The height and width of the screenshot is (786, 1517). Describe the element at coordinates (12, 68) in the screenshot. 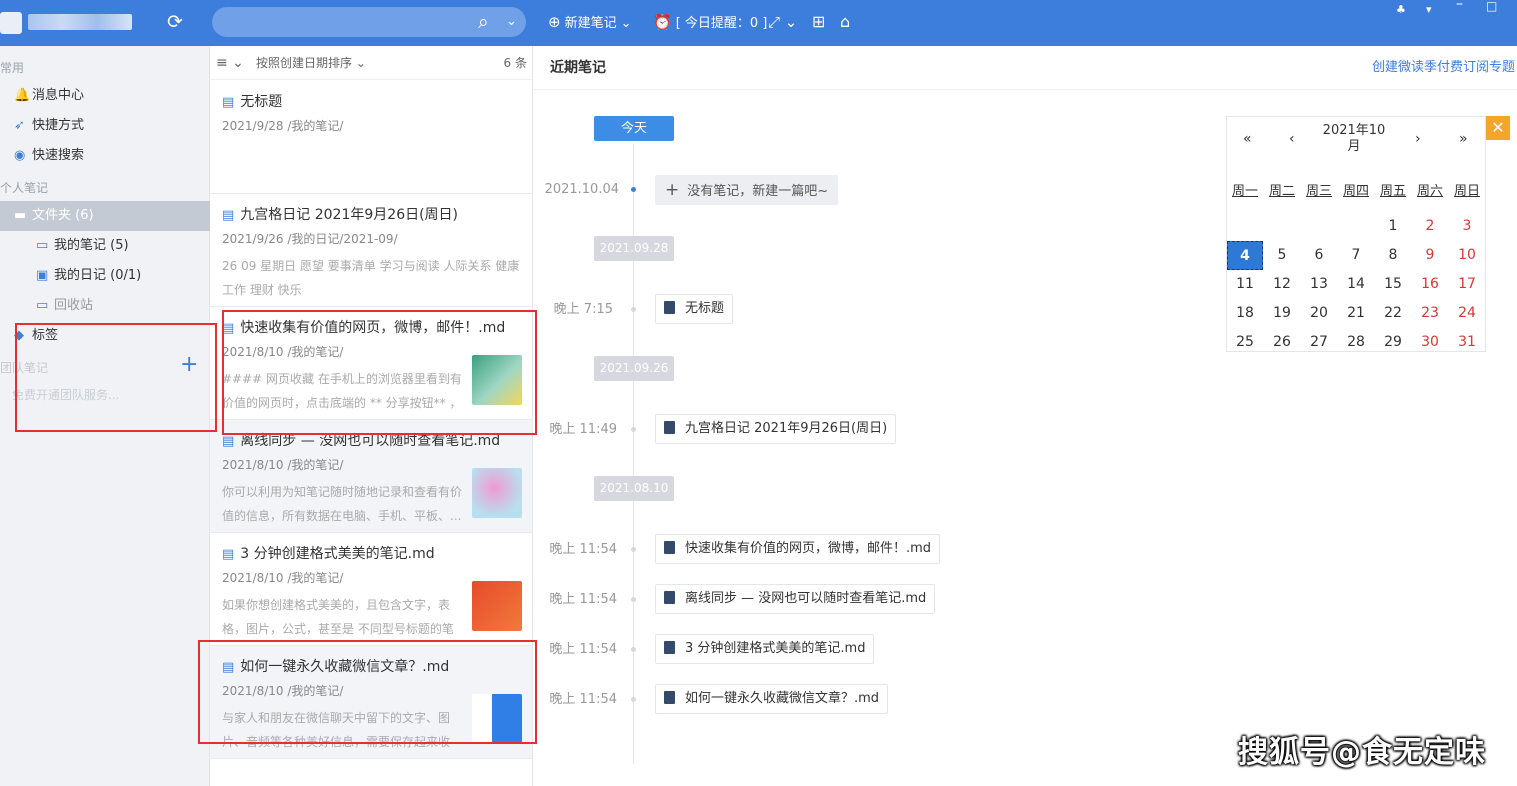

I see `section-common: 常用` at that location.